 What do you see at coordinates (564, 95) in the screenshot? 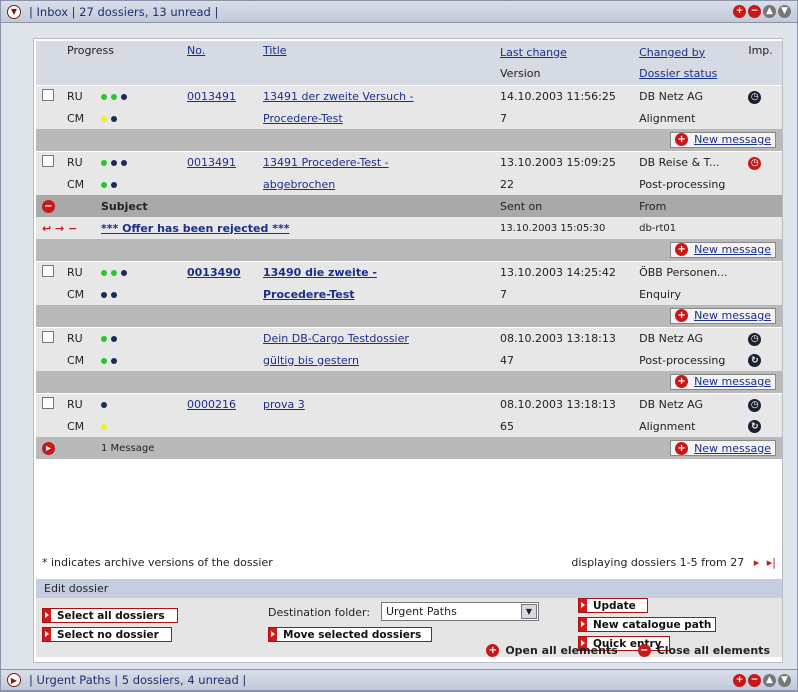
I see `last-change: 14.10.2003 11:56:25` at bounding box center [564, 95].